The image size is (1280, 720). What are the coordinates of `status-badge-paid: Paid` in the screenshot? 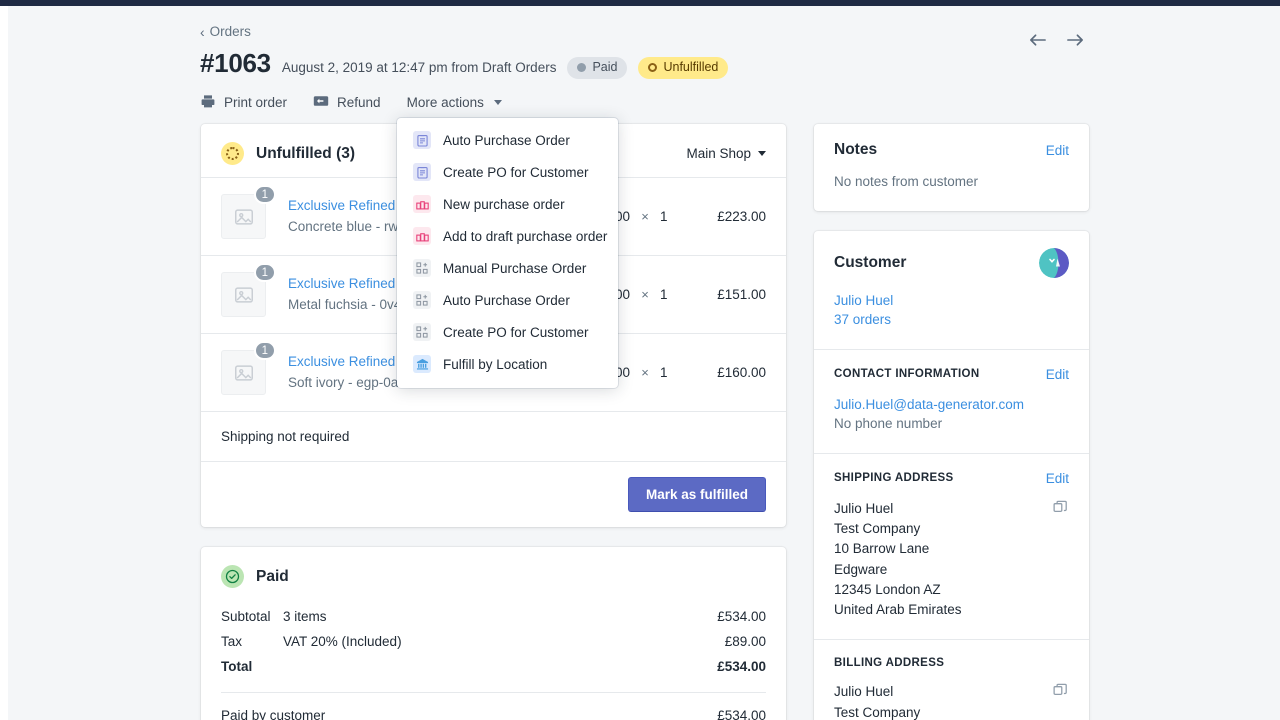 It's located at (597, 68).